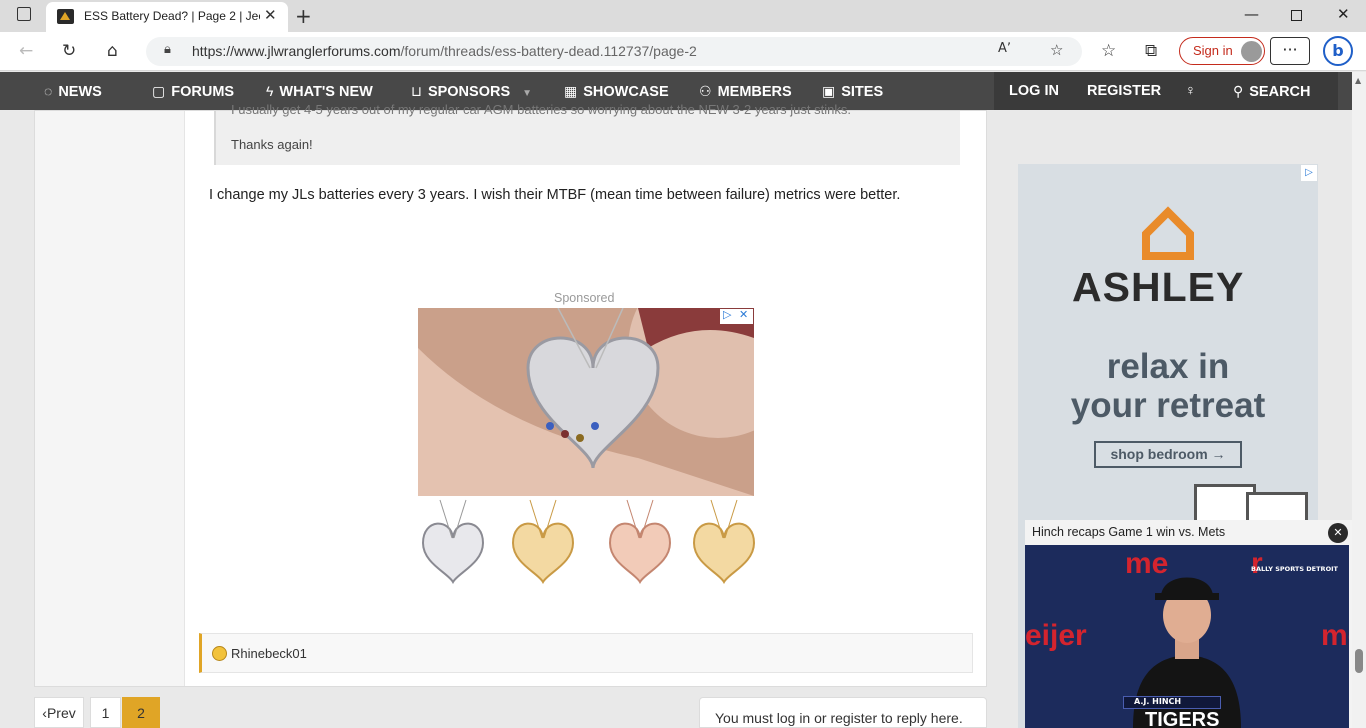 The height and width of the screenshot is (728, 1366). I want to click on nav-forums-label: FORUMS, so click(203, 92).